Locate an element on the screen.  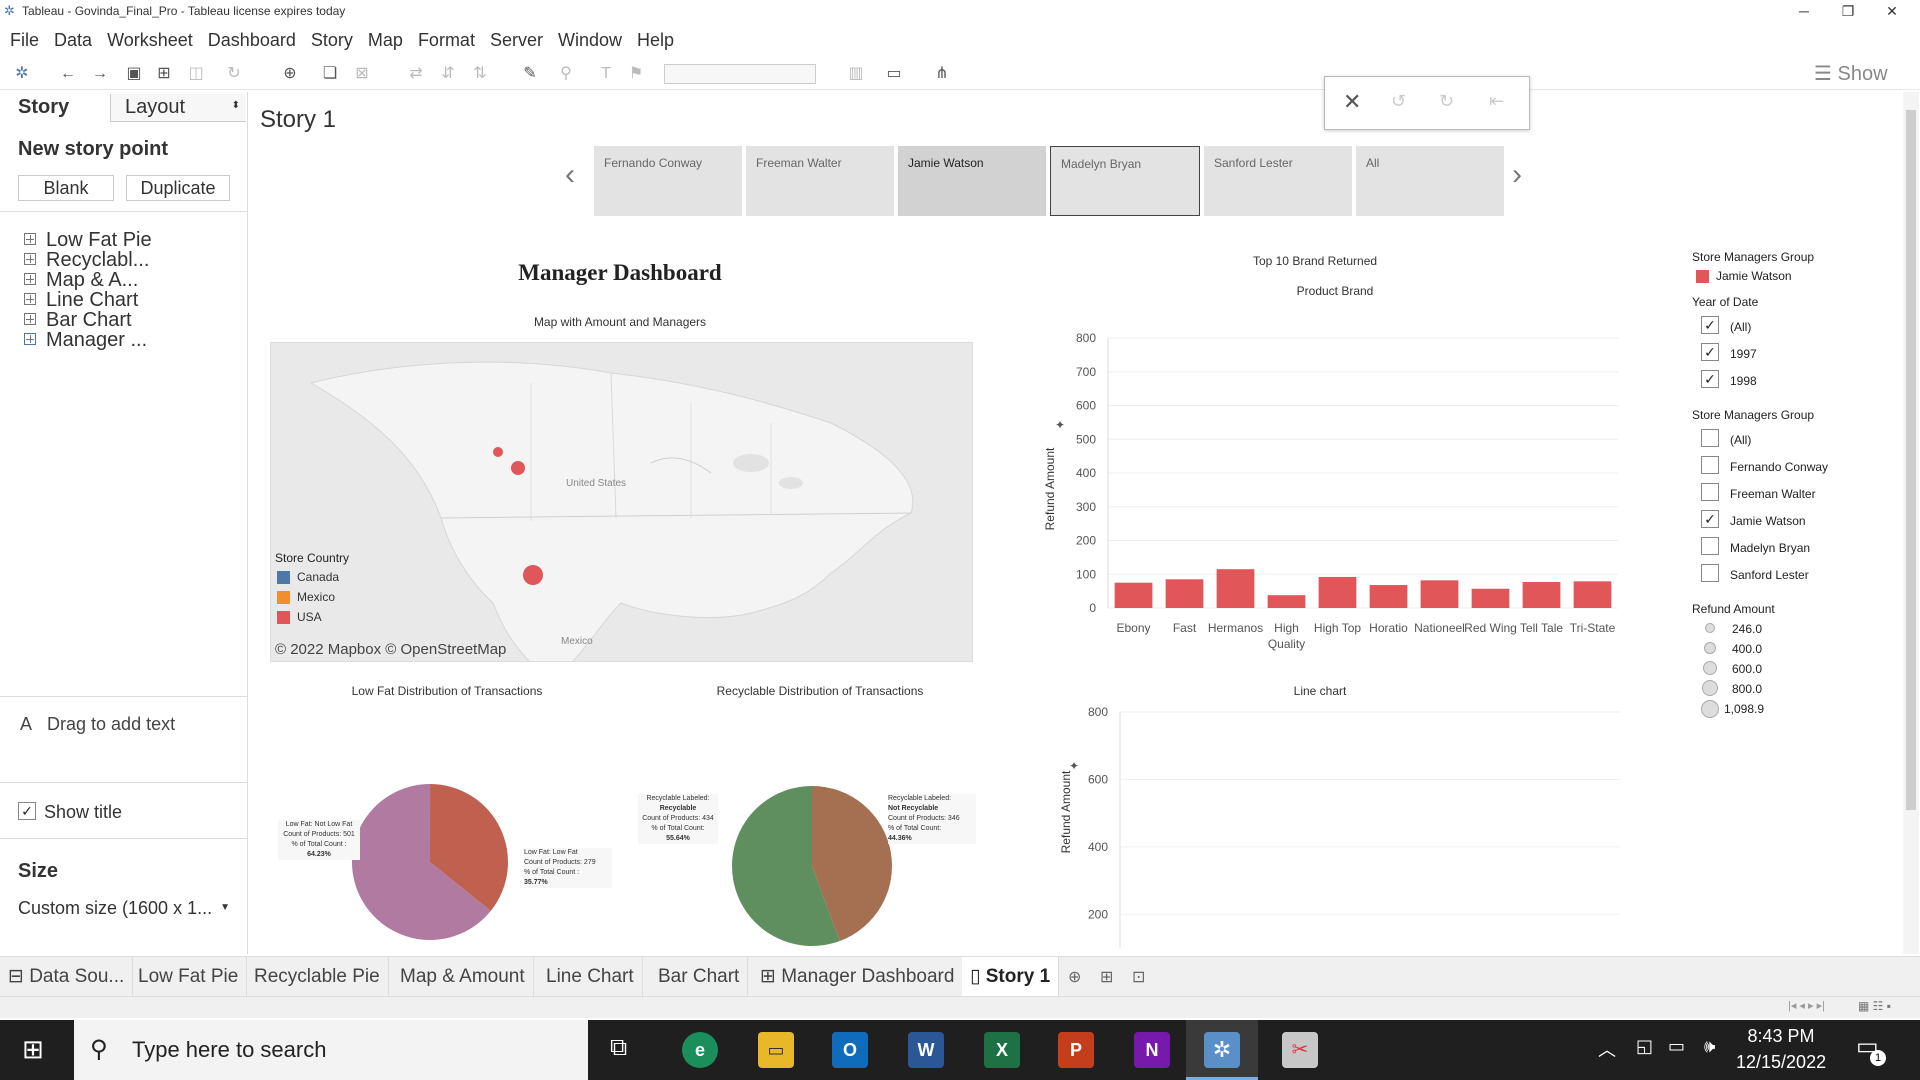
manager-checkbox-fernando is located at coordinates (1710, 465).